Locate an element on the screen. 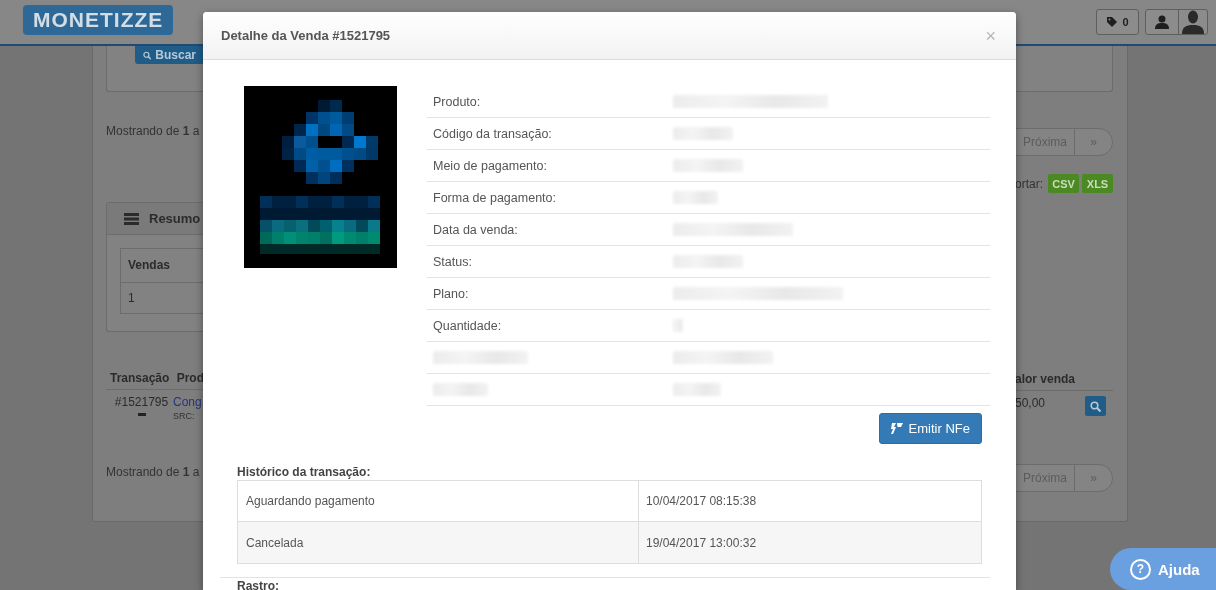 The height and width of the screenshot is (590, 1216). tag-icon is located at coordinates (1112, 22).